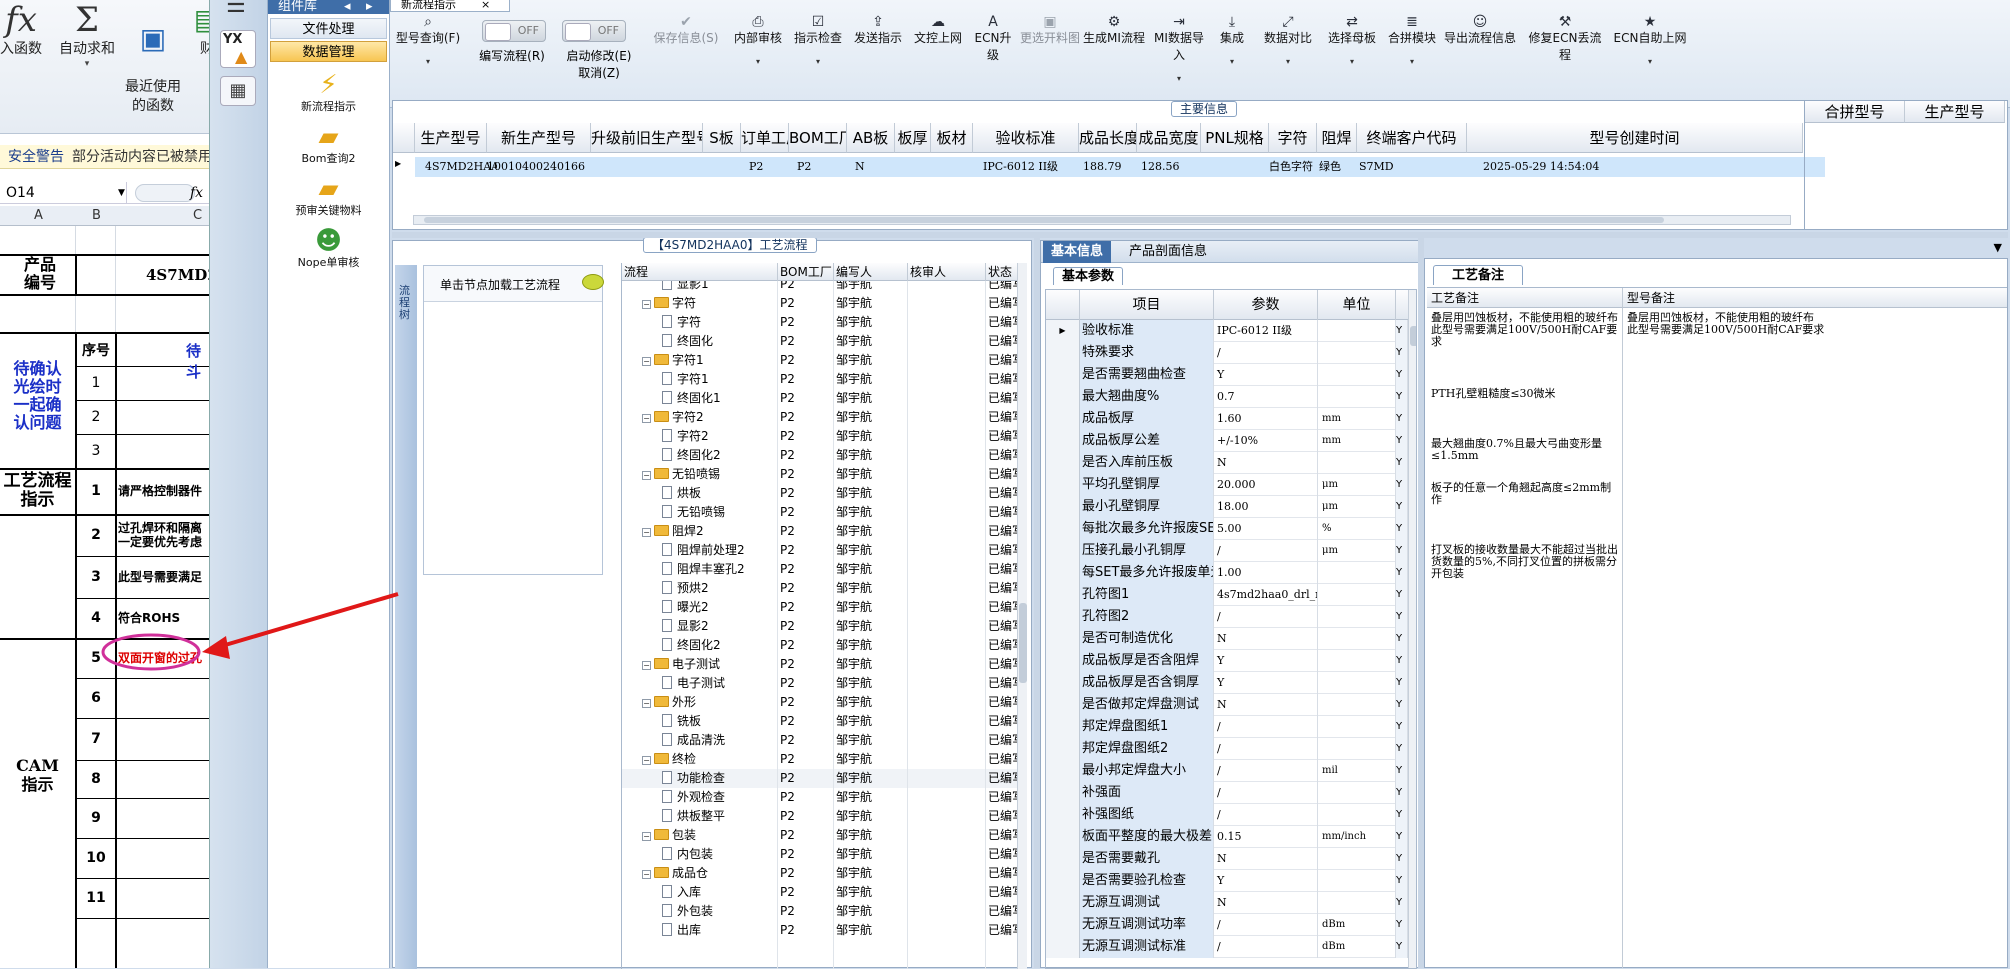 The height and width of the screenshot is (969, 2010). Describe the element at coordinates (151, 652) in the screenshot. I see `highlight-ellipse` at that location.